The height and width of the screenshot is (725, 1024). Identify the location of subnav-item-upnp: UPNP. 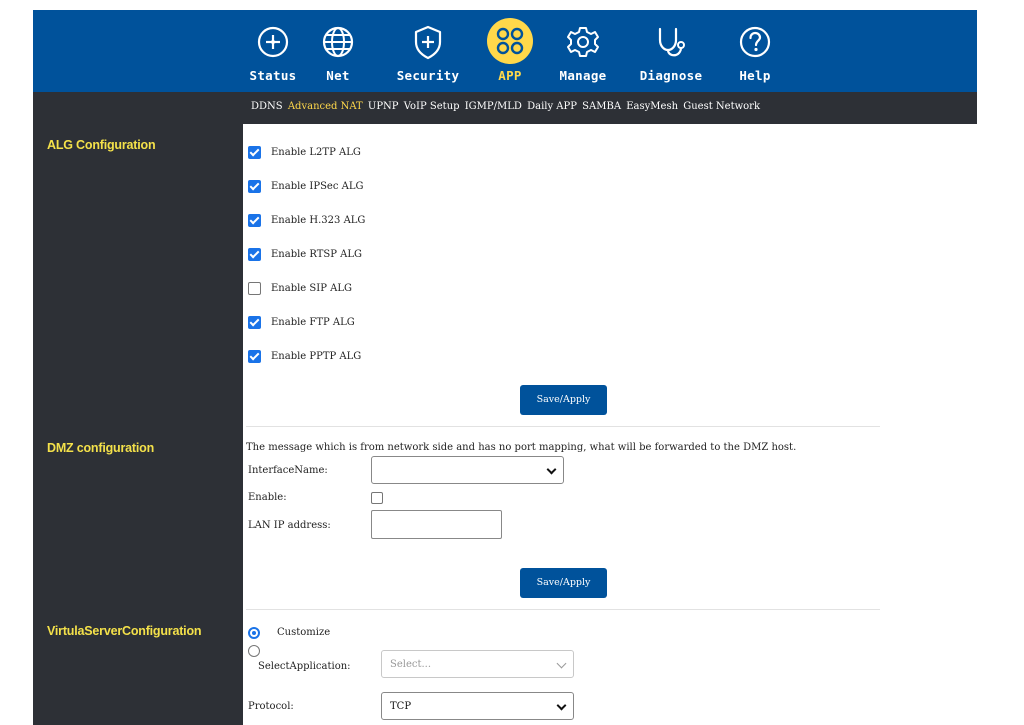
(383, 106).